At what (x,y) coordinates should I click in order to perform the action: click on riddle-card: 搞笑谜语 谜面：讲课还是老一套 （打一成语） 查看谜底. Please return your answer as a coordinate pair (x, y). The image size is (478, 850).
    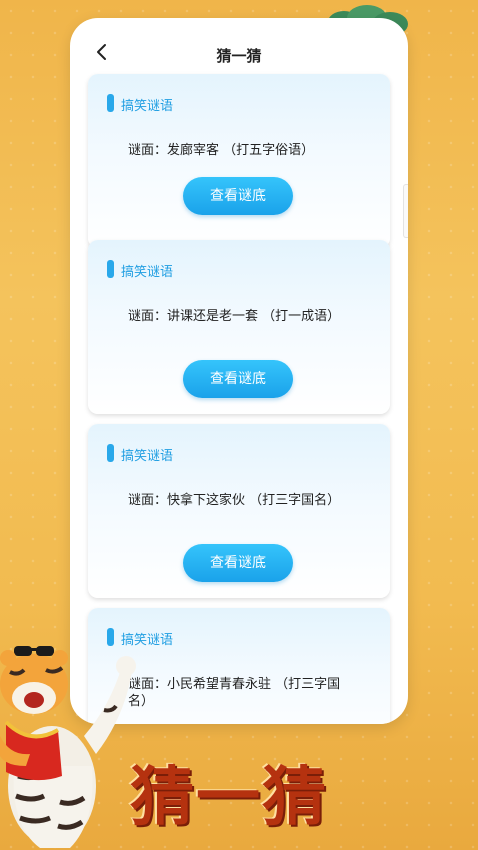
    Looking at the image, I should click on (239, 327).